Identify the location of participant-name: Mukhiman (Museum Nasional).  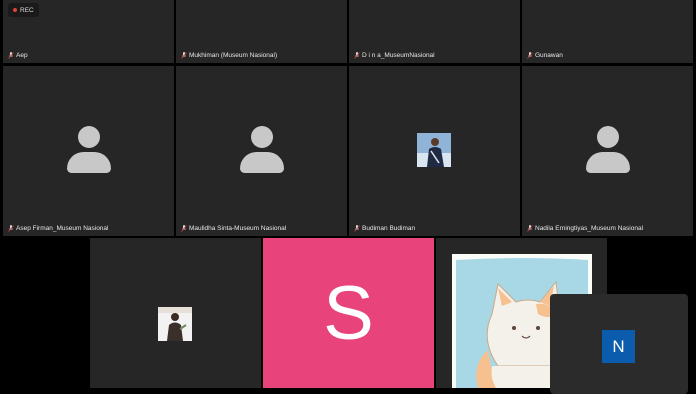
(229, 55).